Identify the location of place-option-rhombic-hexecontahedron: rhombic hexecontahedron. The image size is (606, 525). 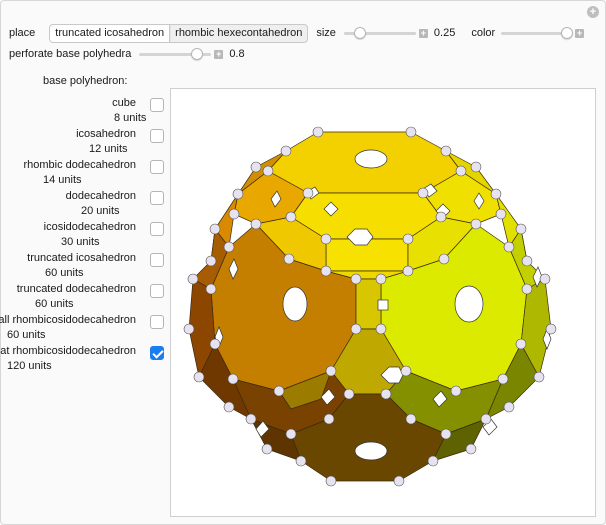
(238, 33).